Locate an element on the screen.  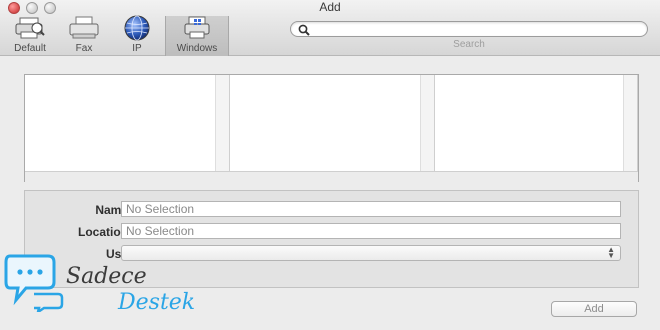
add-button: Add is located at coordinates (594, 309).